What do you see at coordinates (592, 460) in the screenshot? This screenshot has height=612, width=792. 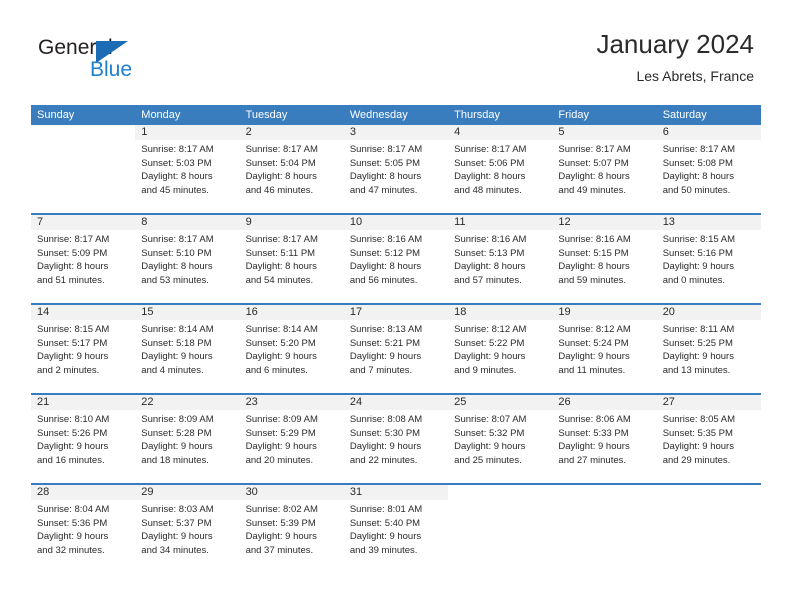 I see `daylight-text-line2: and 27 minutes.` at bounding box center [592, 460].